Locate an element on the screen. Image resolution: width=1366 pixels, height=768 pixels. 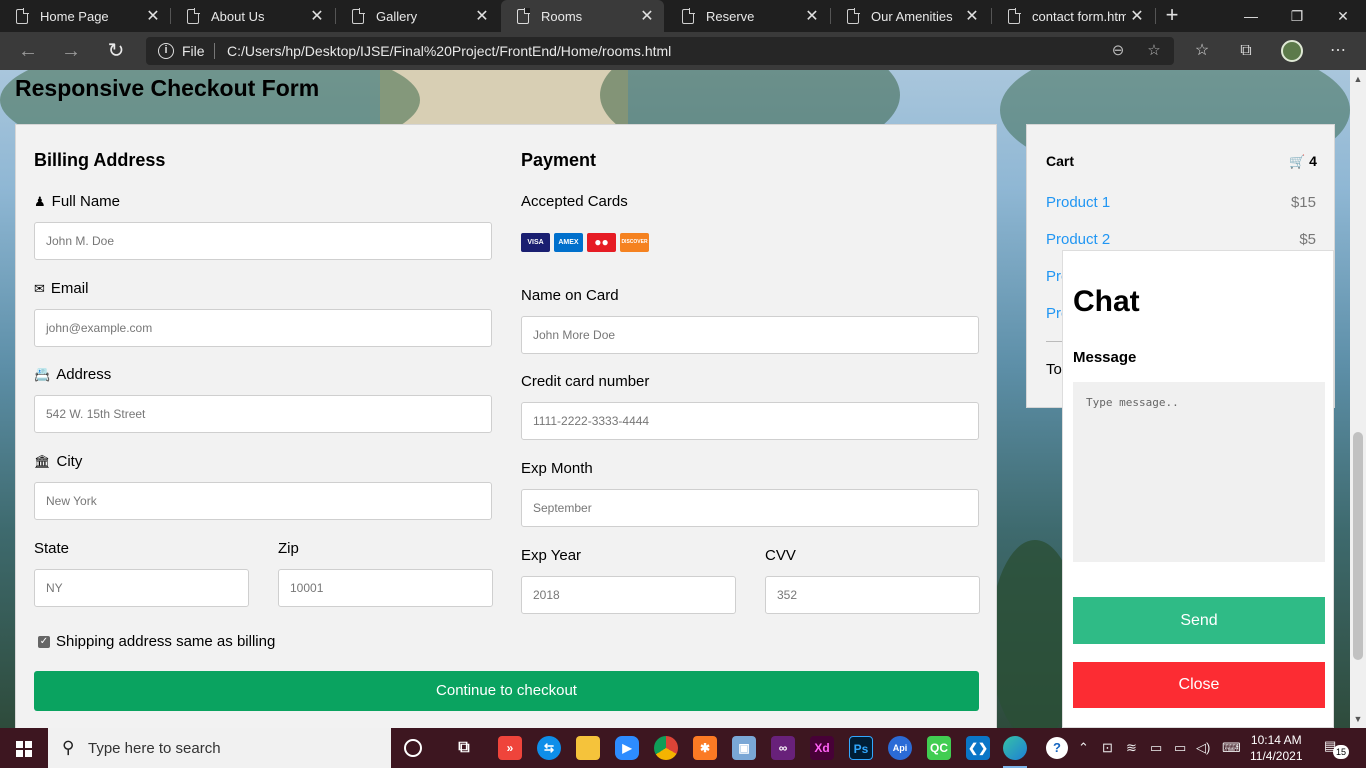
file-explorer-icon is located at coordinates (588, 748).